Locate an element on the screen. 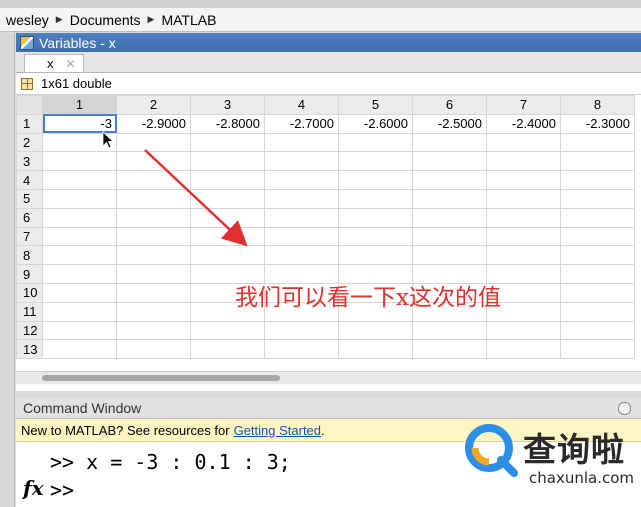  row-header: 12 is located at coordinates (29, 330).